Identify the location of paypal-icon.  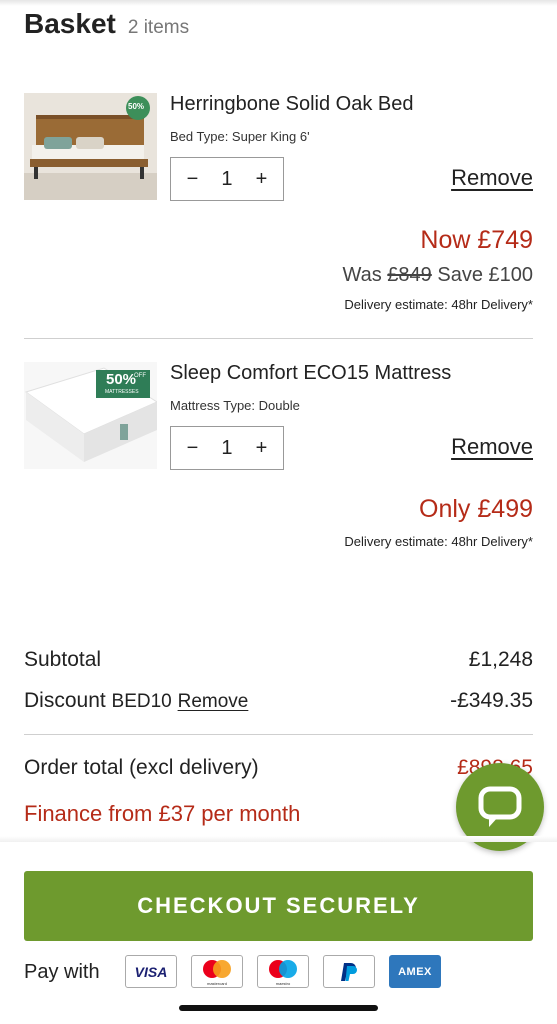
(349, 971).